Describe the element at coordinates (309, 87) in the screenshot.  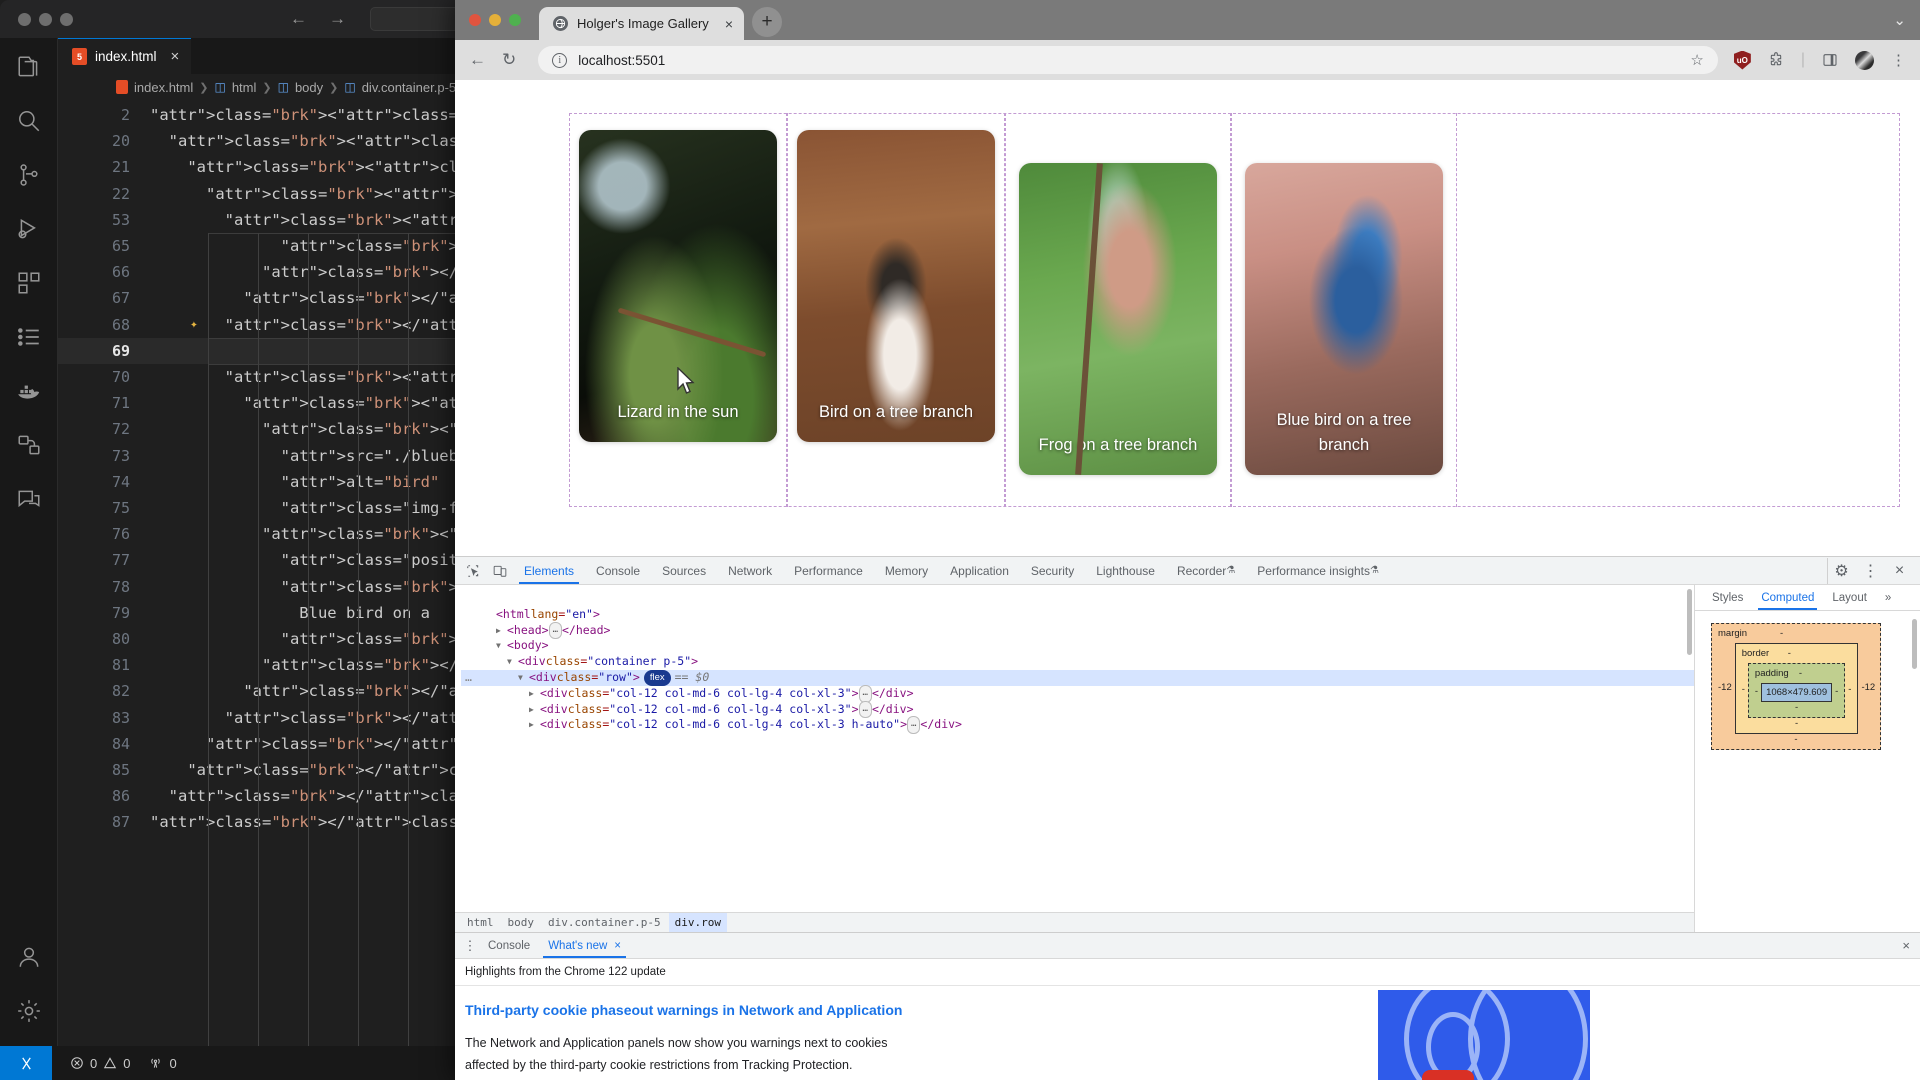
I see `breadcrumb-item-body: body` at that location.